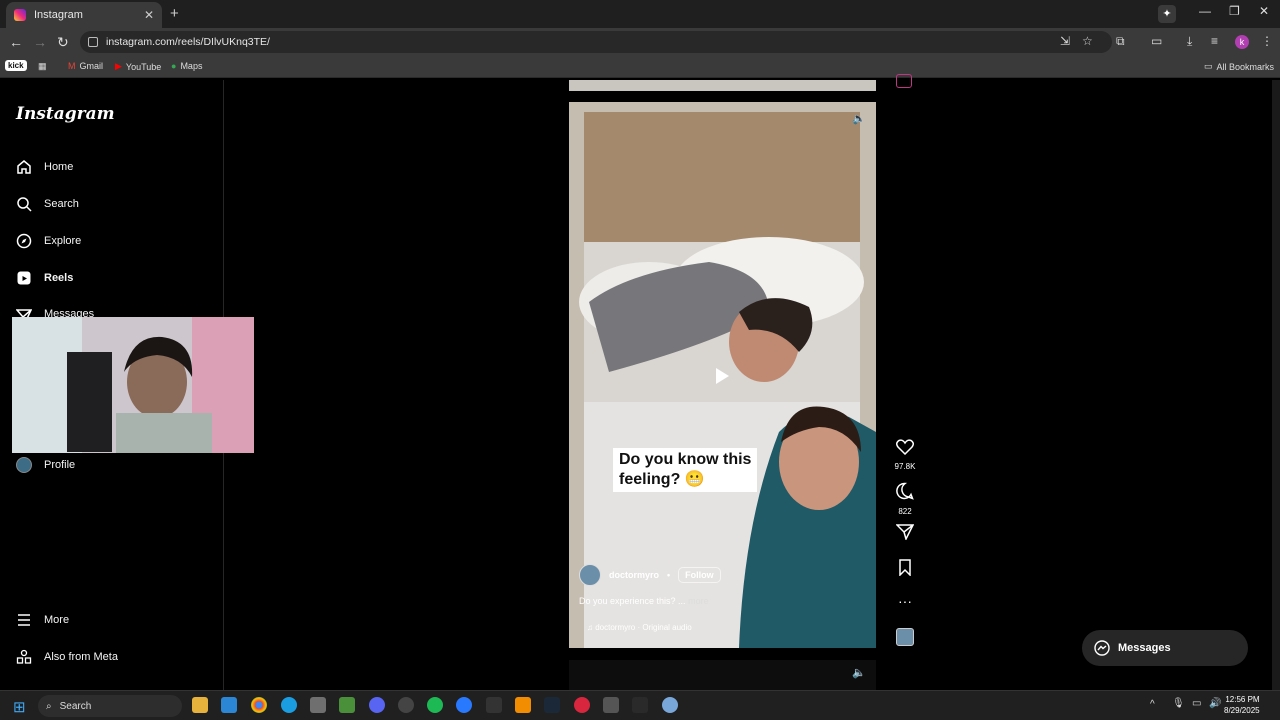 The image size is (1280, 720). Describe the element at coordinates (1242, 710) in the screenshot. I see `clock-date: 8/29/2025` at that location.